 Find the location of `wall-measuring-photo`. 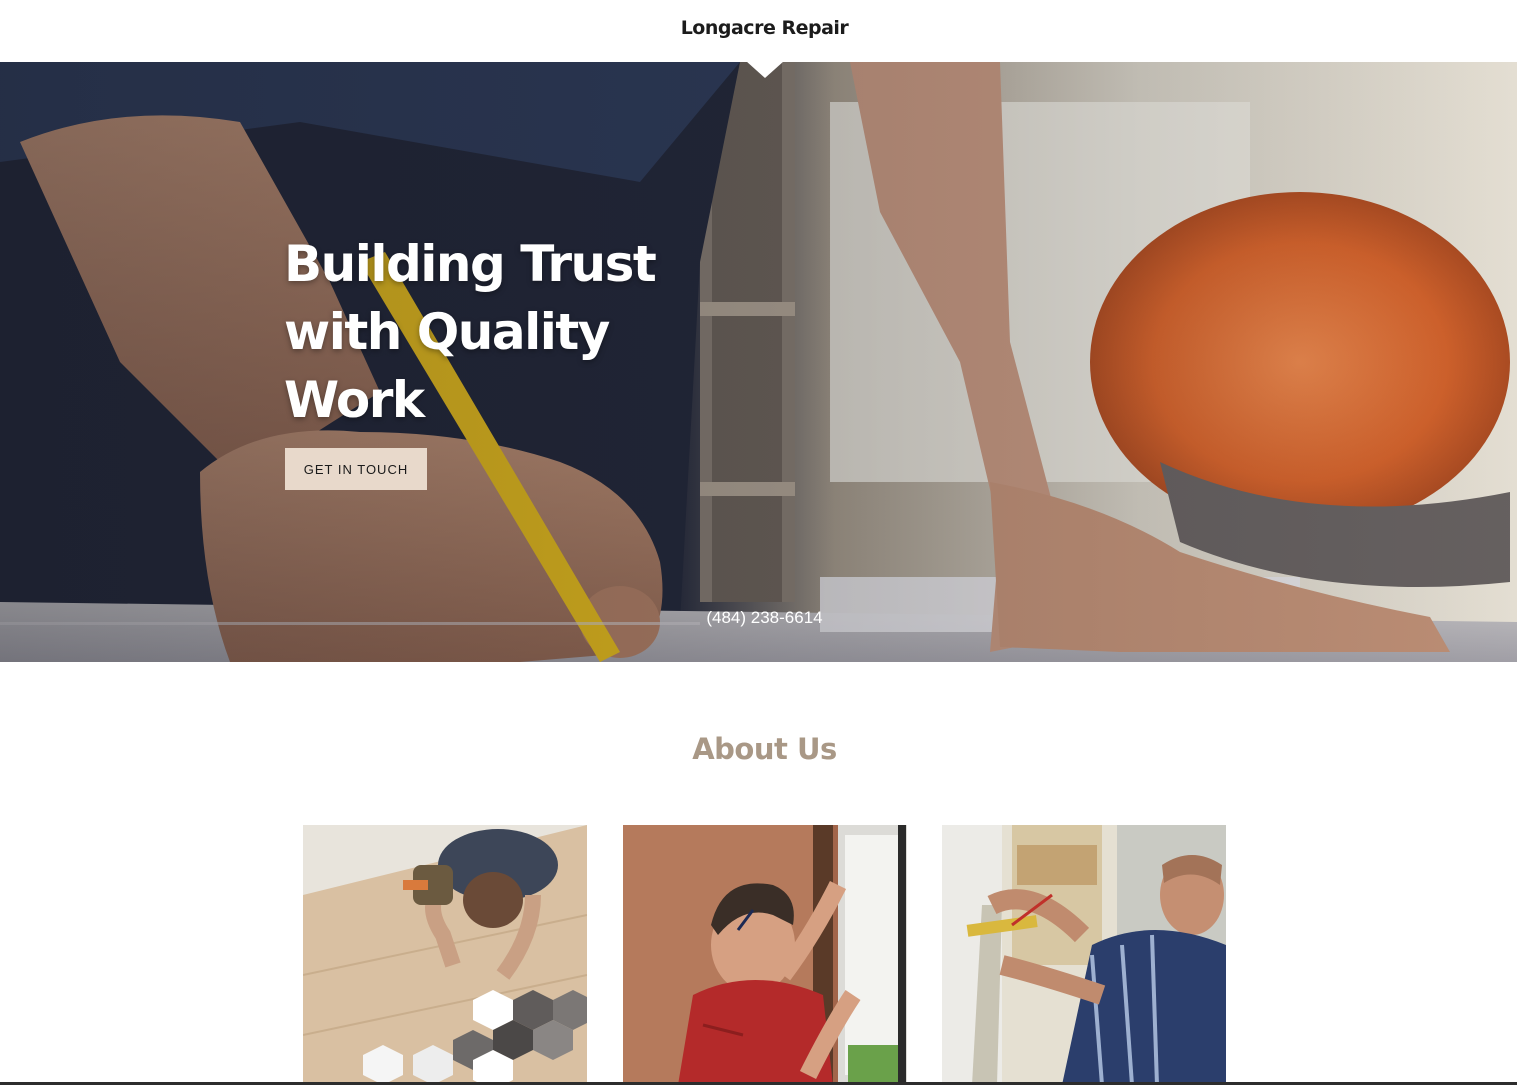

wall-measuring-photo is located at coordinates (1084, 955).